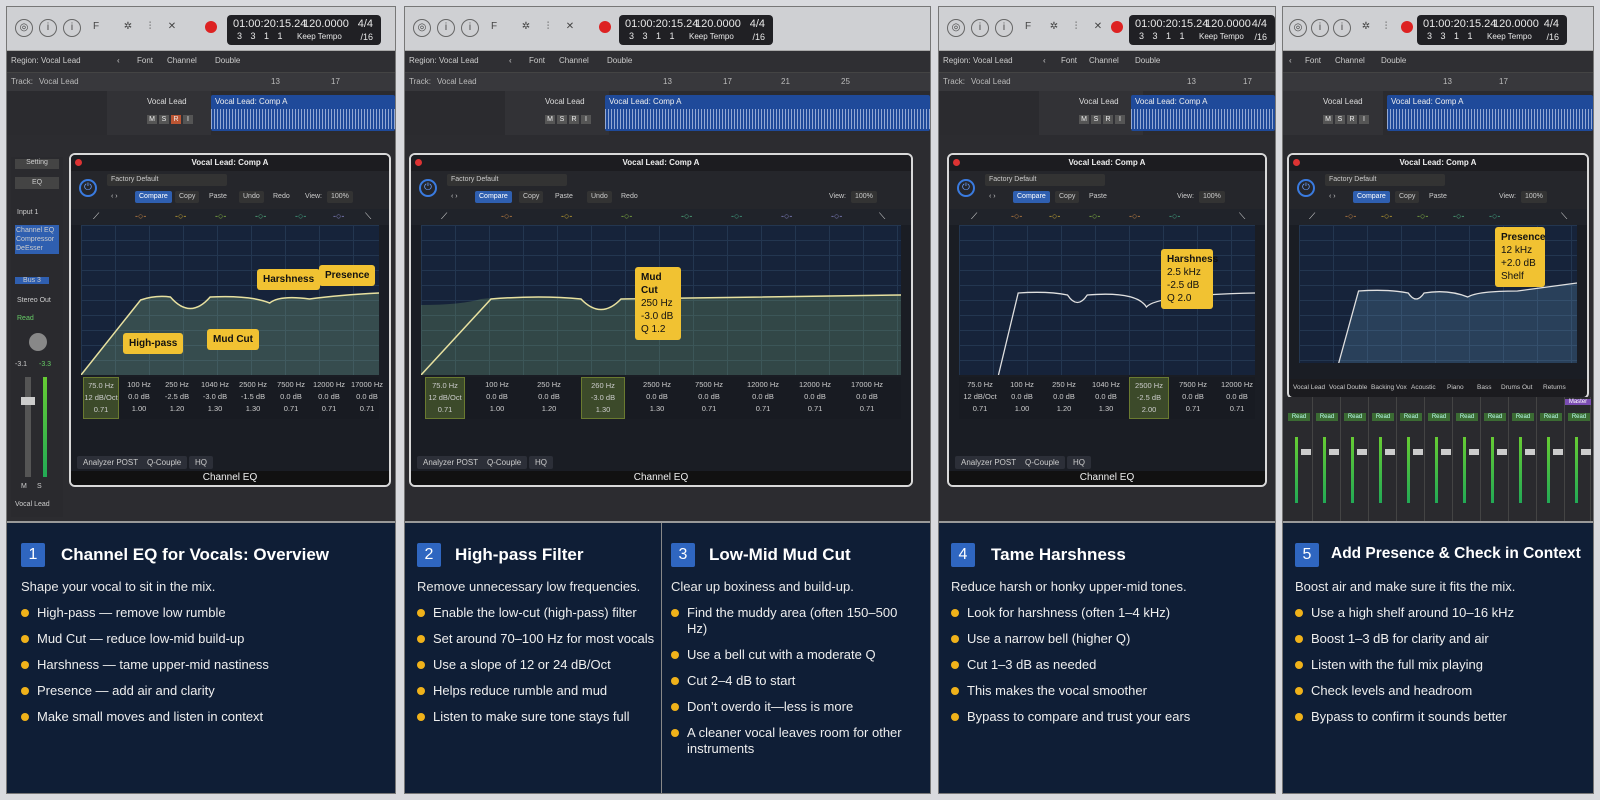  Describe the element at coordinates (253, 398) in the screenshot. I see `param-band-5: 2500 Hz -1.5 dB 1.30` at that location.